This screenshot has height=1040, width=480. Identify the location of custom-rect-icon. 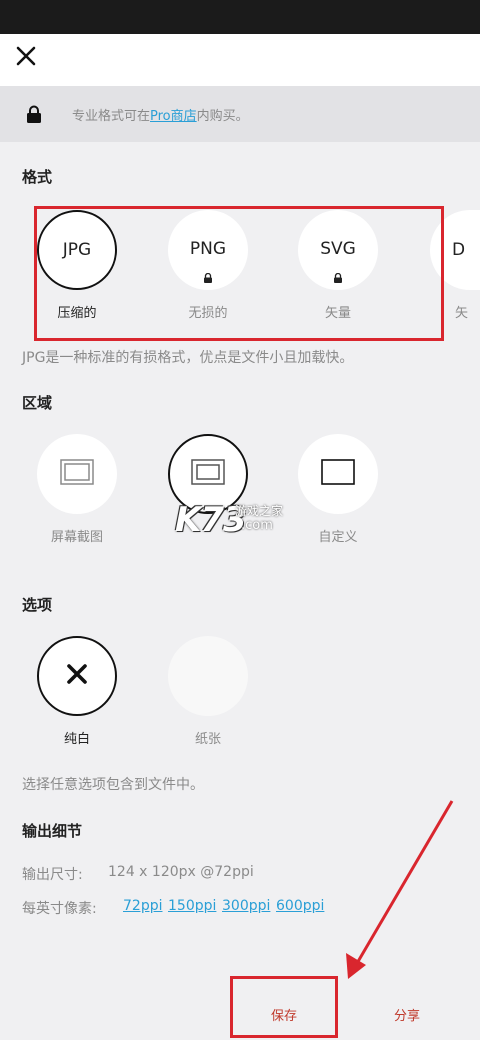
(338, 474).